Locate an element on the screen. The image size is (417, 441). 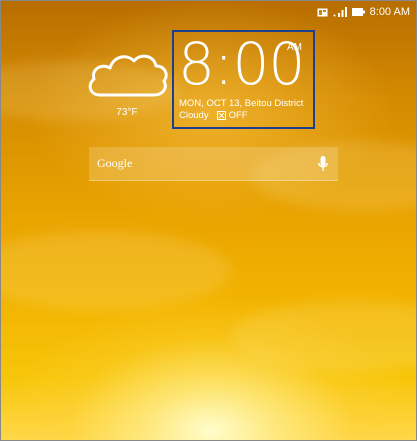
clock-time: 8:00 is located at coordinates (241, 64).